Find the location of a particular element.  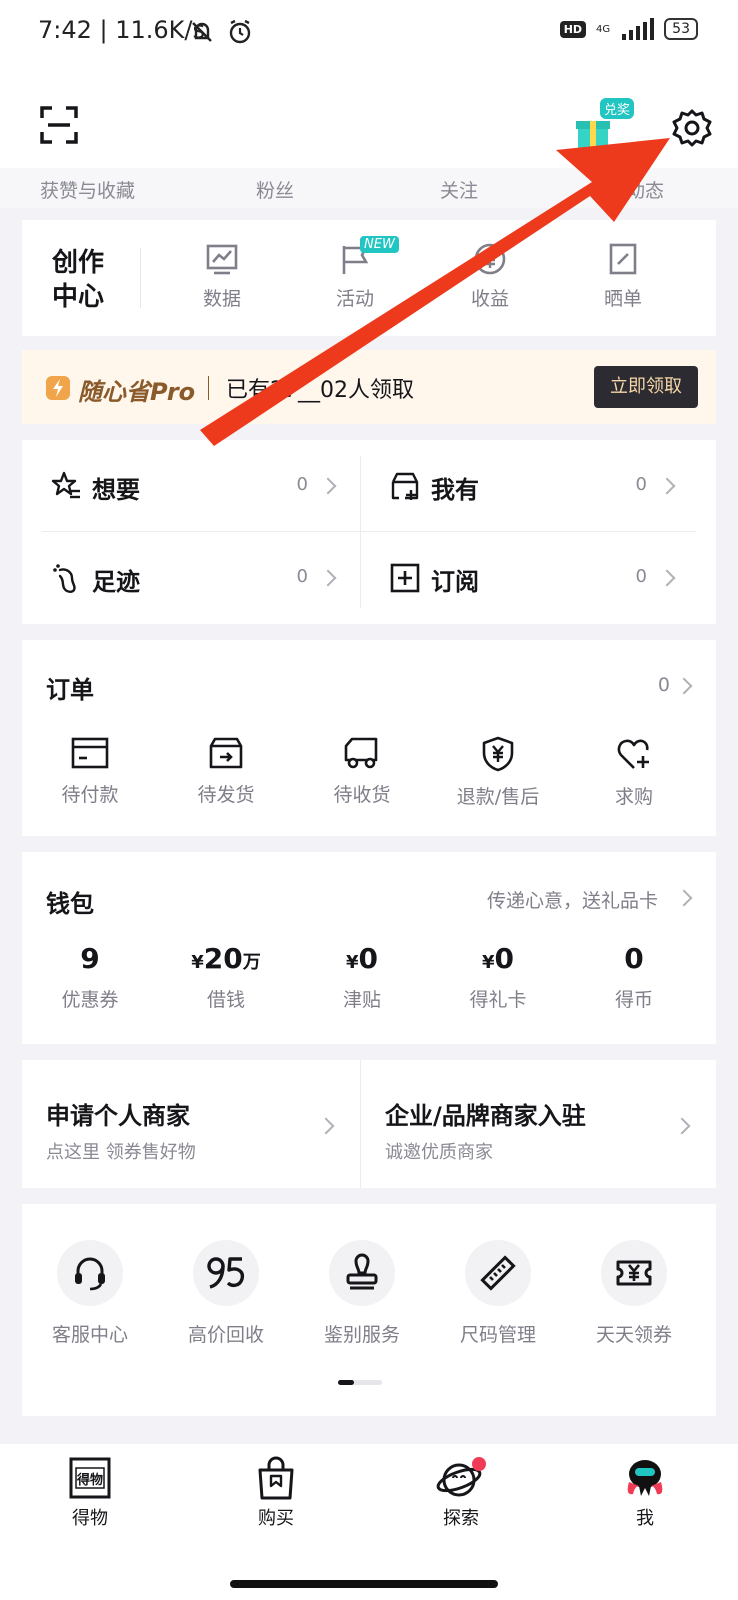

stamp-icon is located at coordinates (362, 1271).